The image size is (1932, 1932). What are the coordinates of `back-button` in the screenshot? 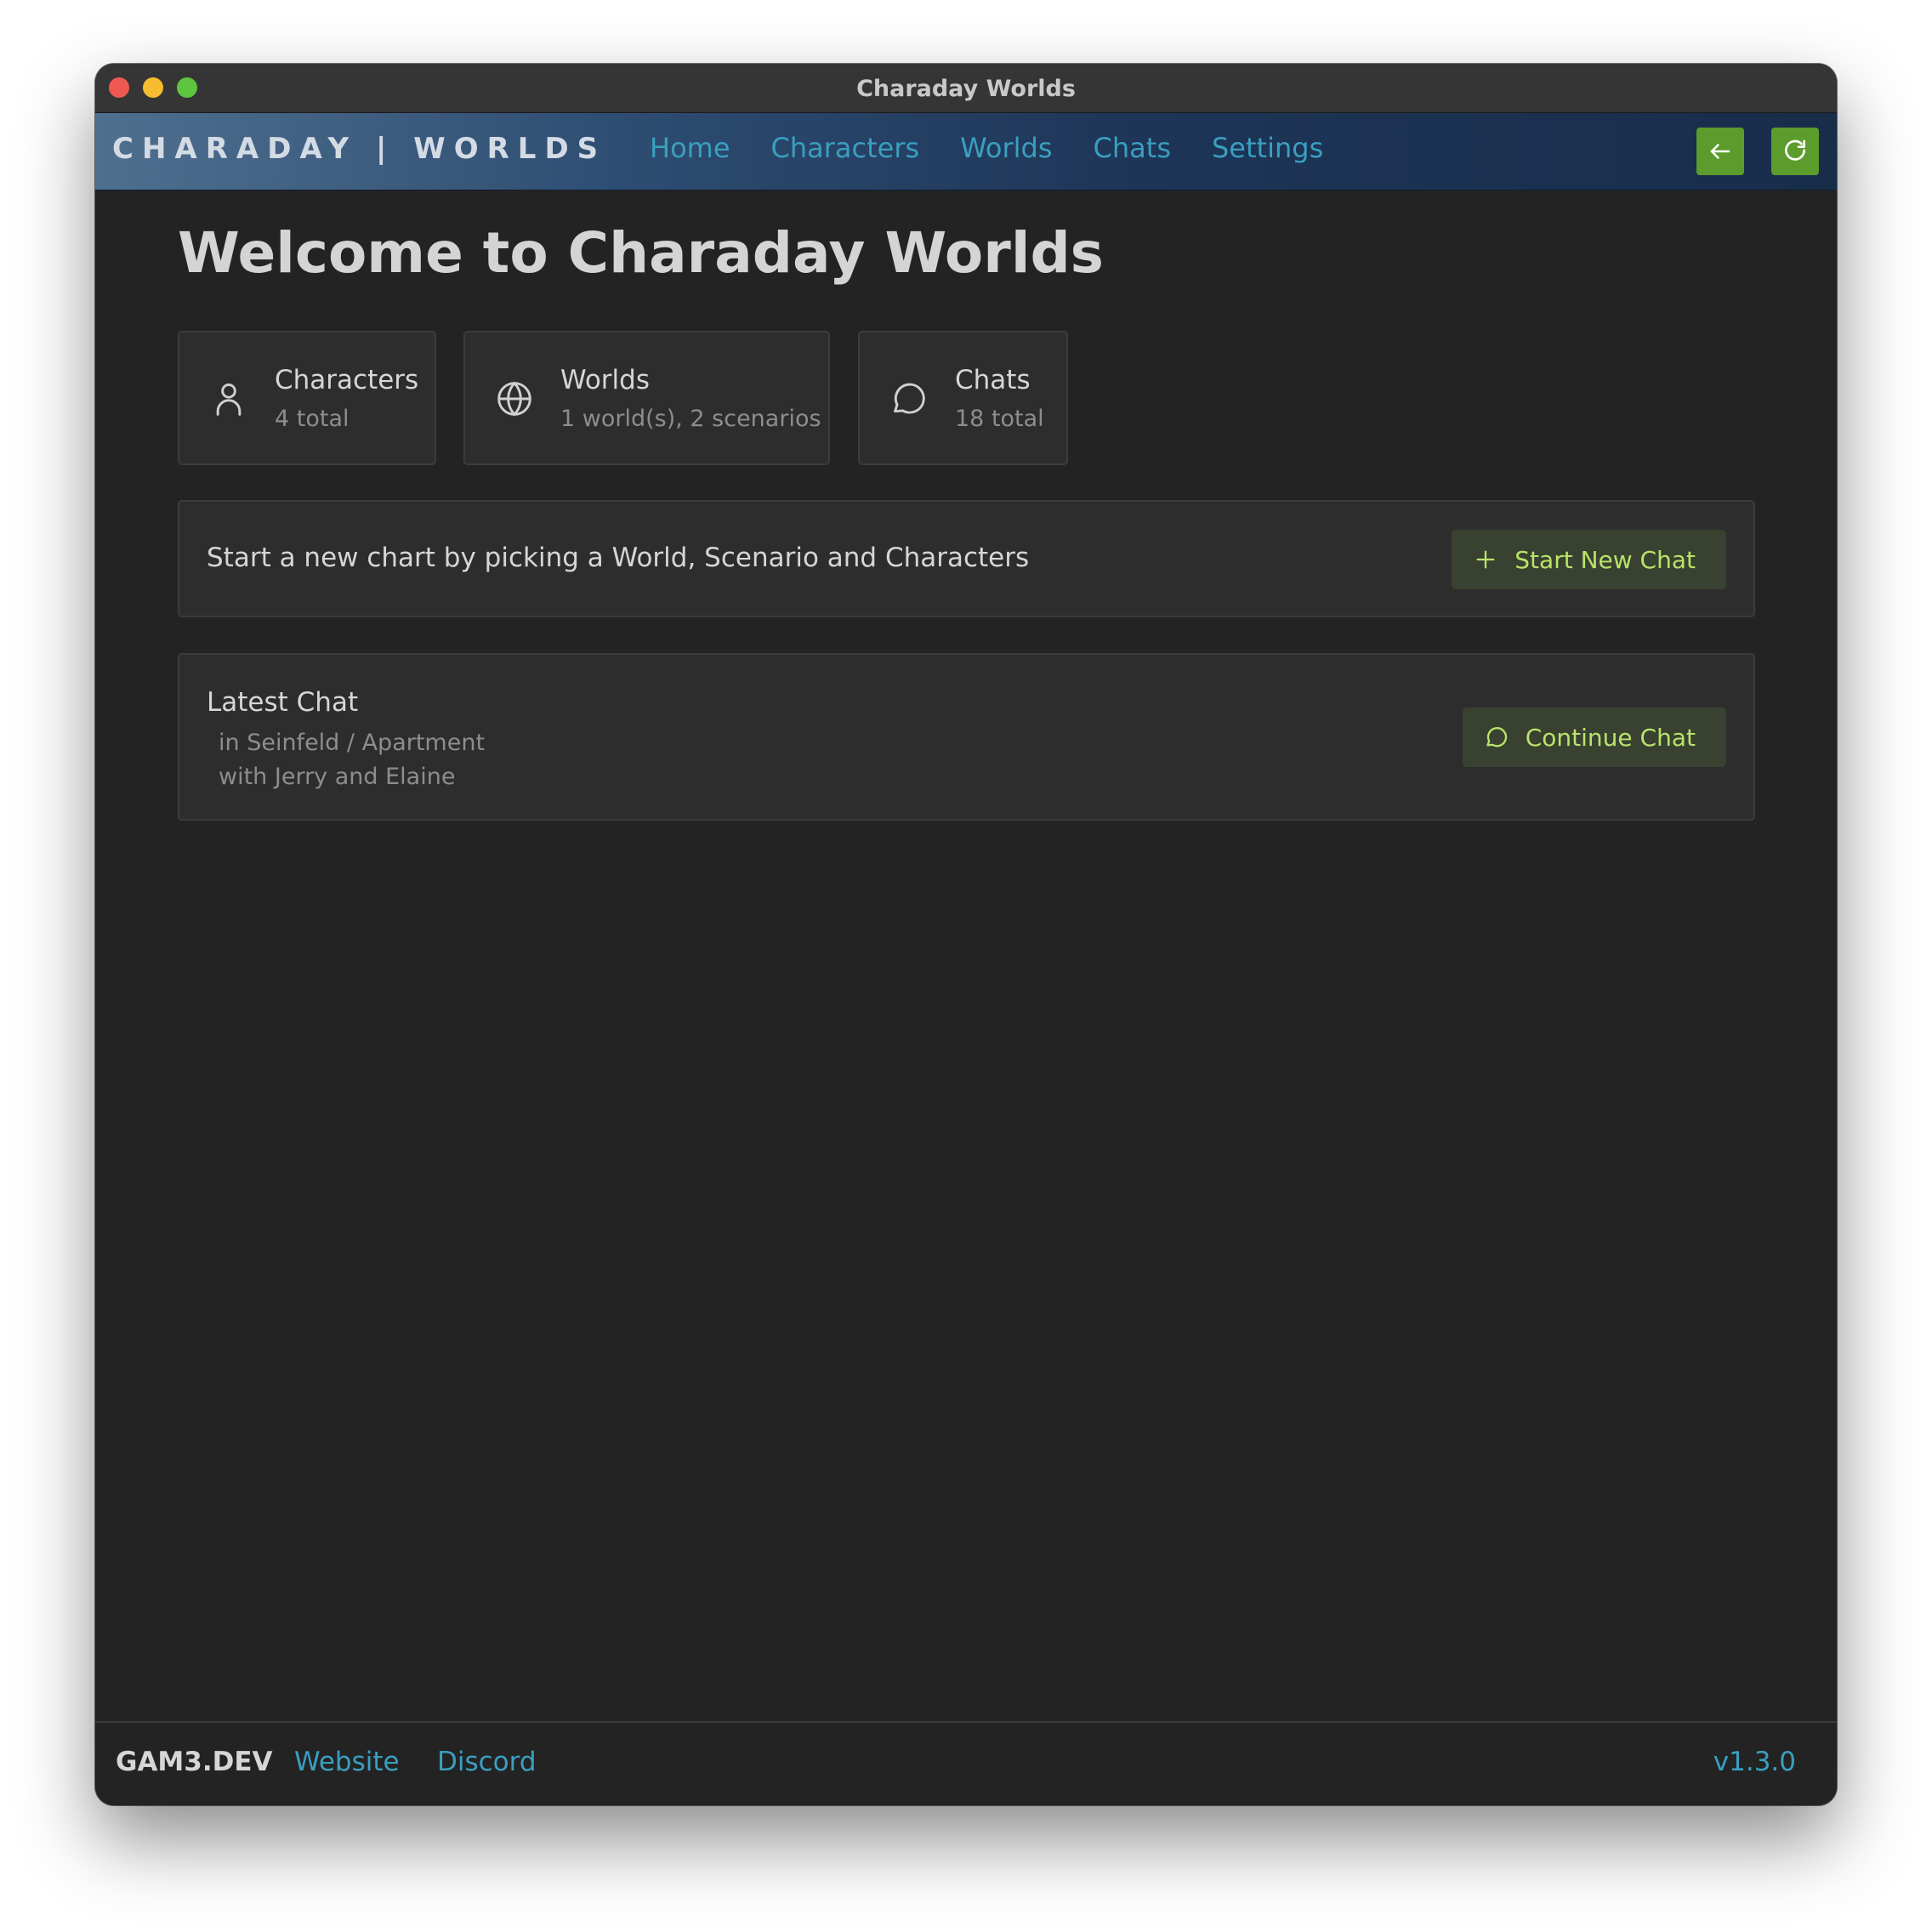 It's located at (1720, 151).